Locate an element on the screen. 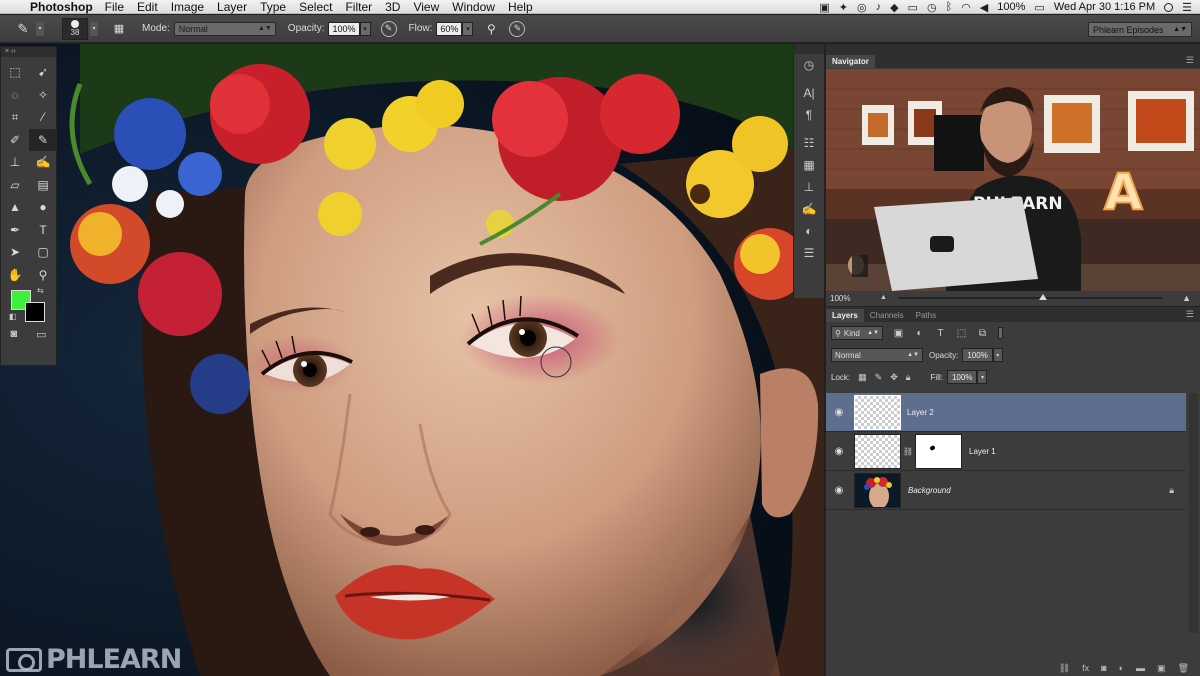 The width and height of the screenshot is (1200, 676). brush-tool-preset-icon: ✎ is located at coordinates (23, 29).